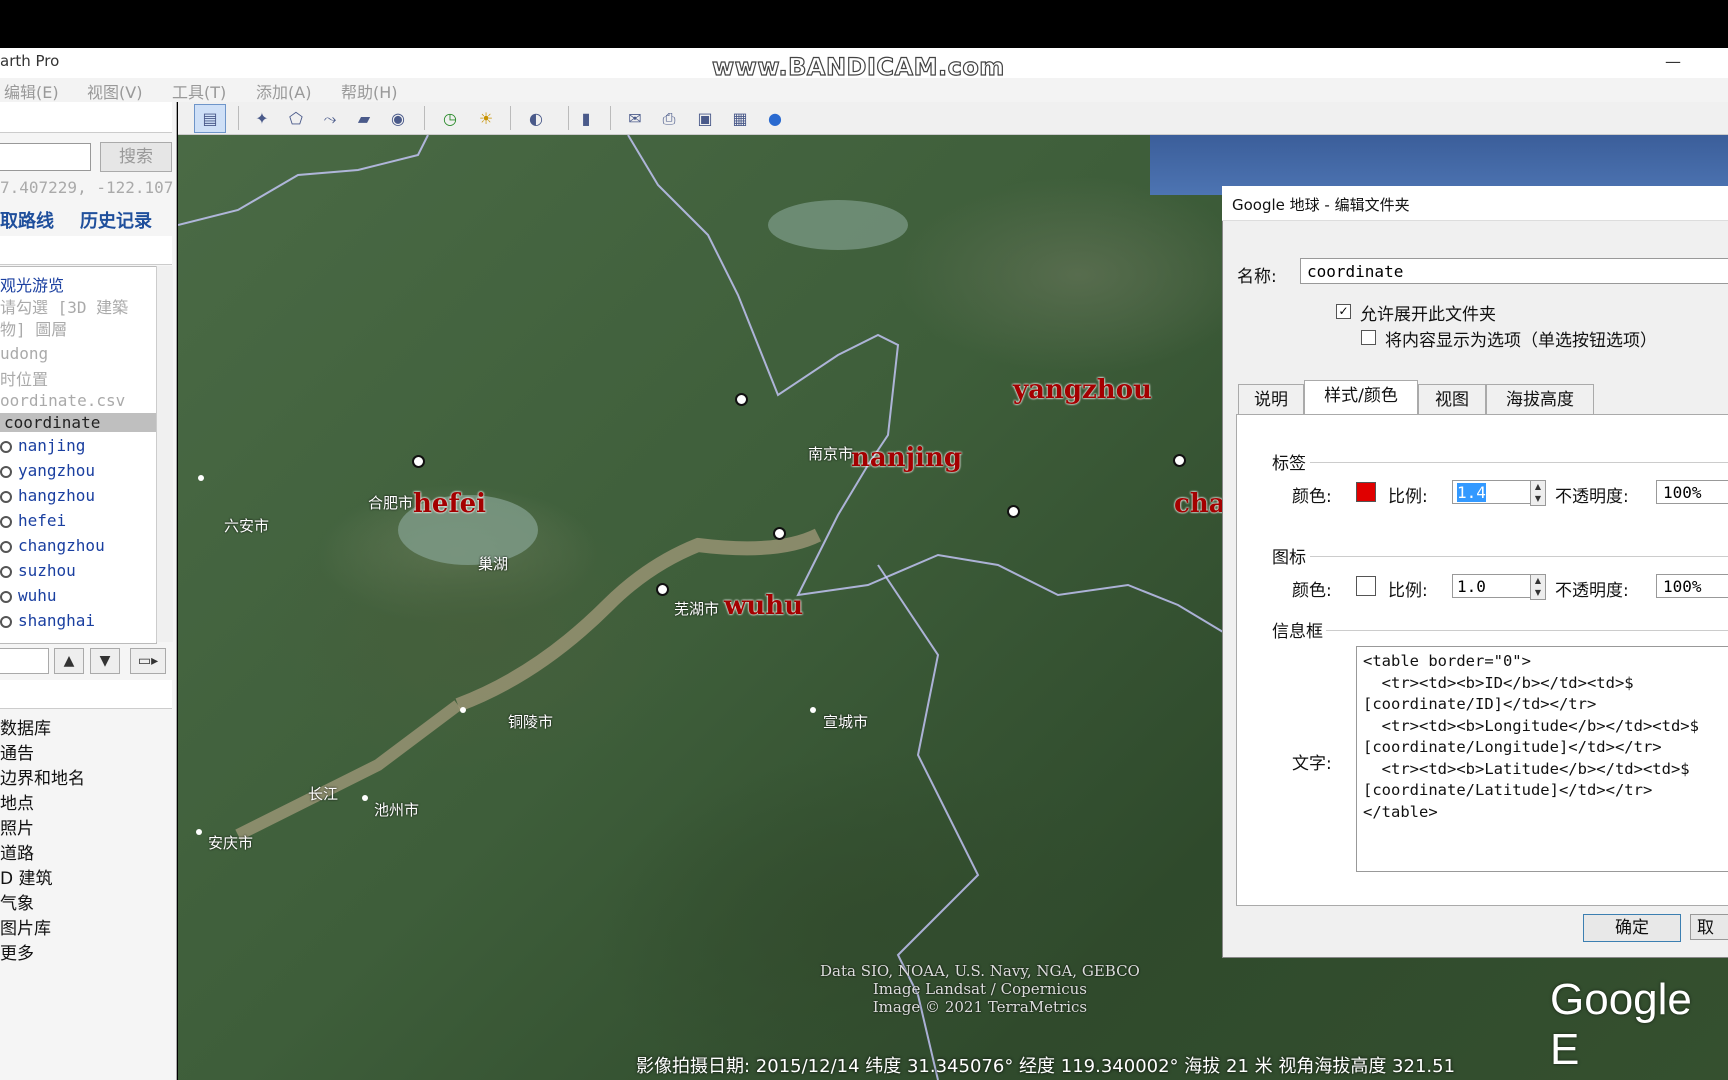 The image size is (1728, 1080). What do you see at coordinates (199, 91) in the screenshot?
I see `menu-tools: 工具(T)` at bounding box center [199, 91].